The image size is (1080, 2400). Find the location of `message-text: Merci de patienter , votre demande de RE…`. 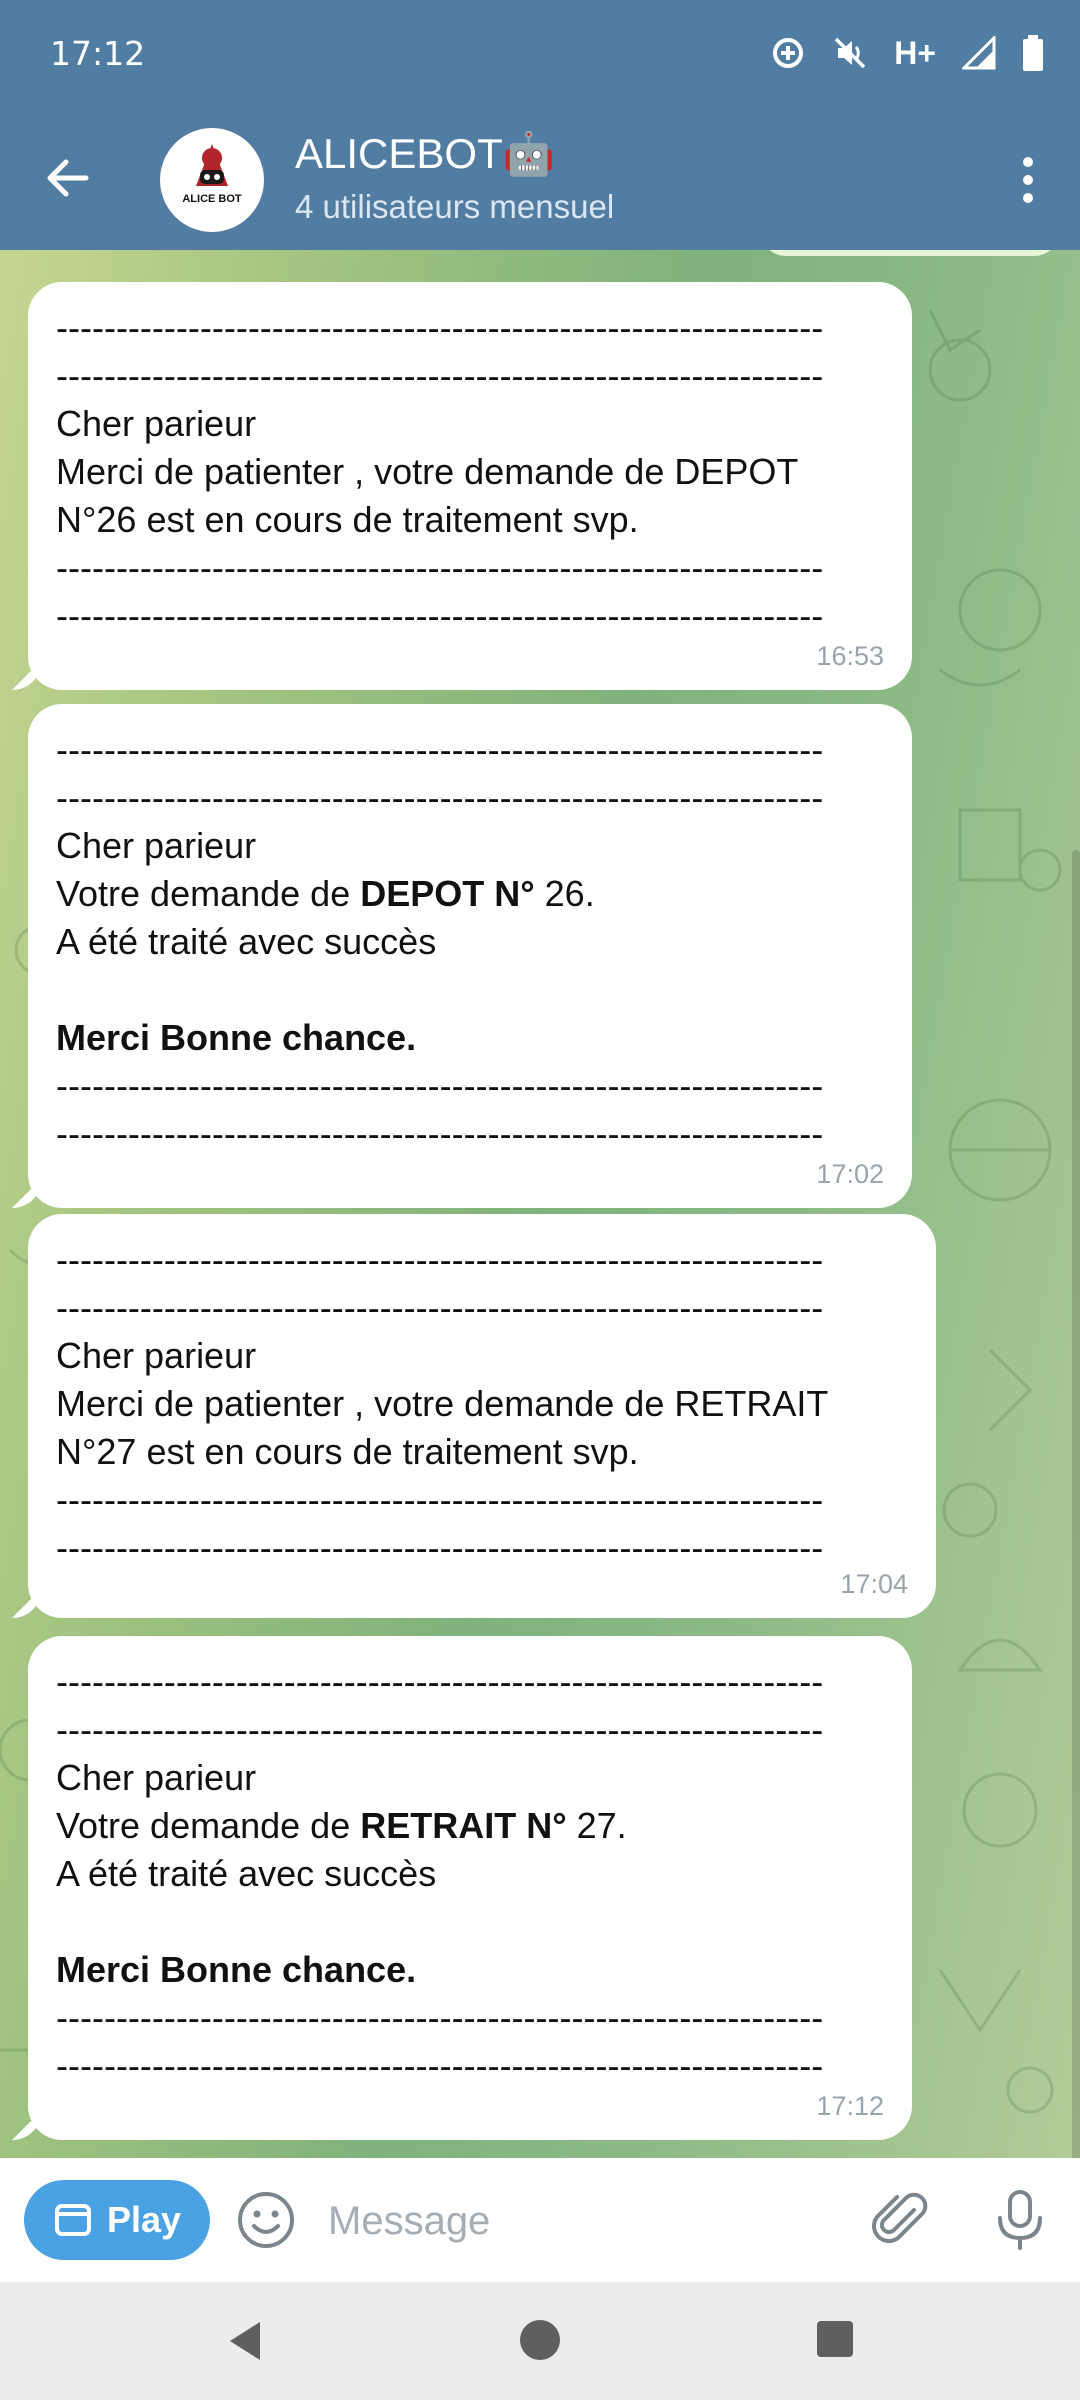

message-text: Merci de patienter , votre demande de RE… is located at coordinates (442, 1403).